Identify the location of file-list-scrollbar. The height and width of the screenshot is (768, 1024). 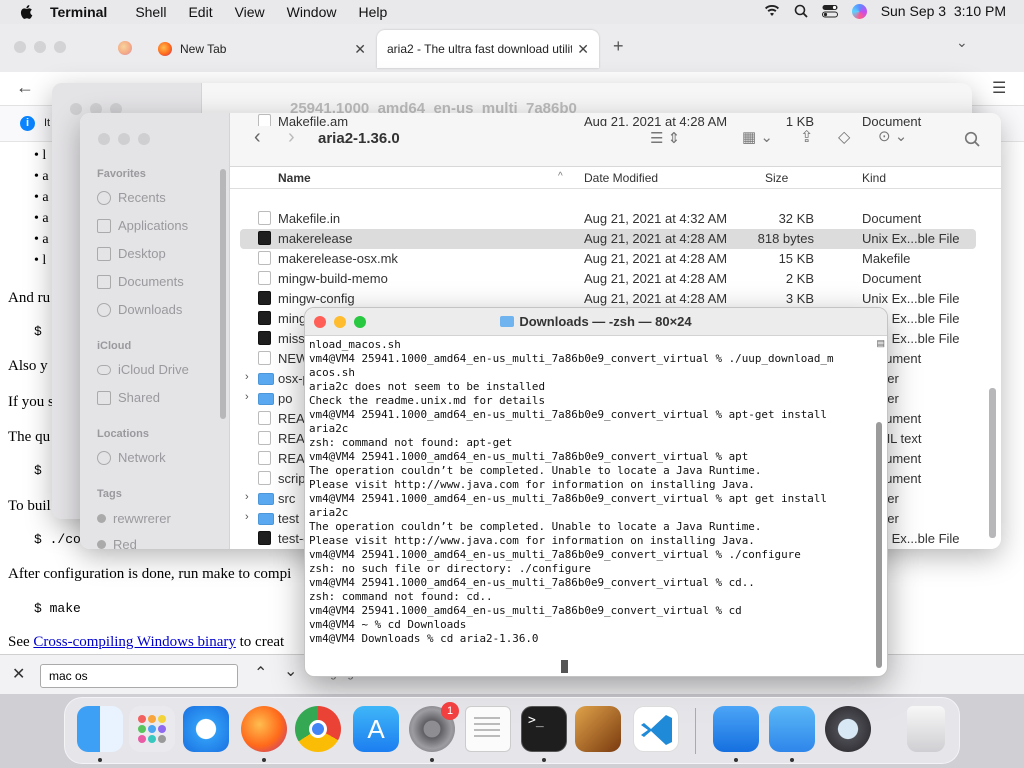
(992, 463).